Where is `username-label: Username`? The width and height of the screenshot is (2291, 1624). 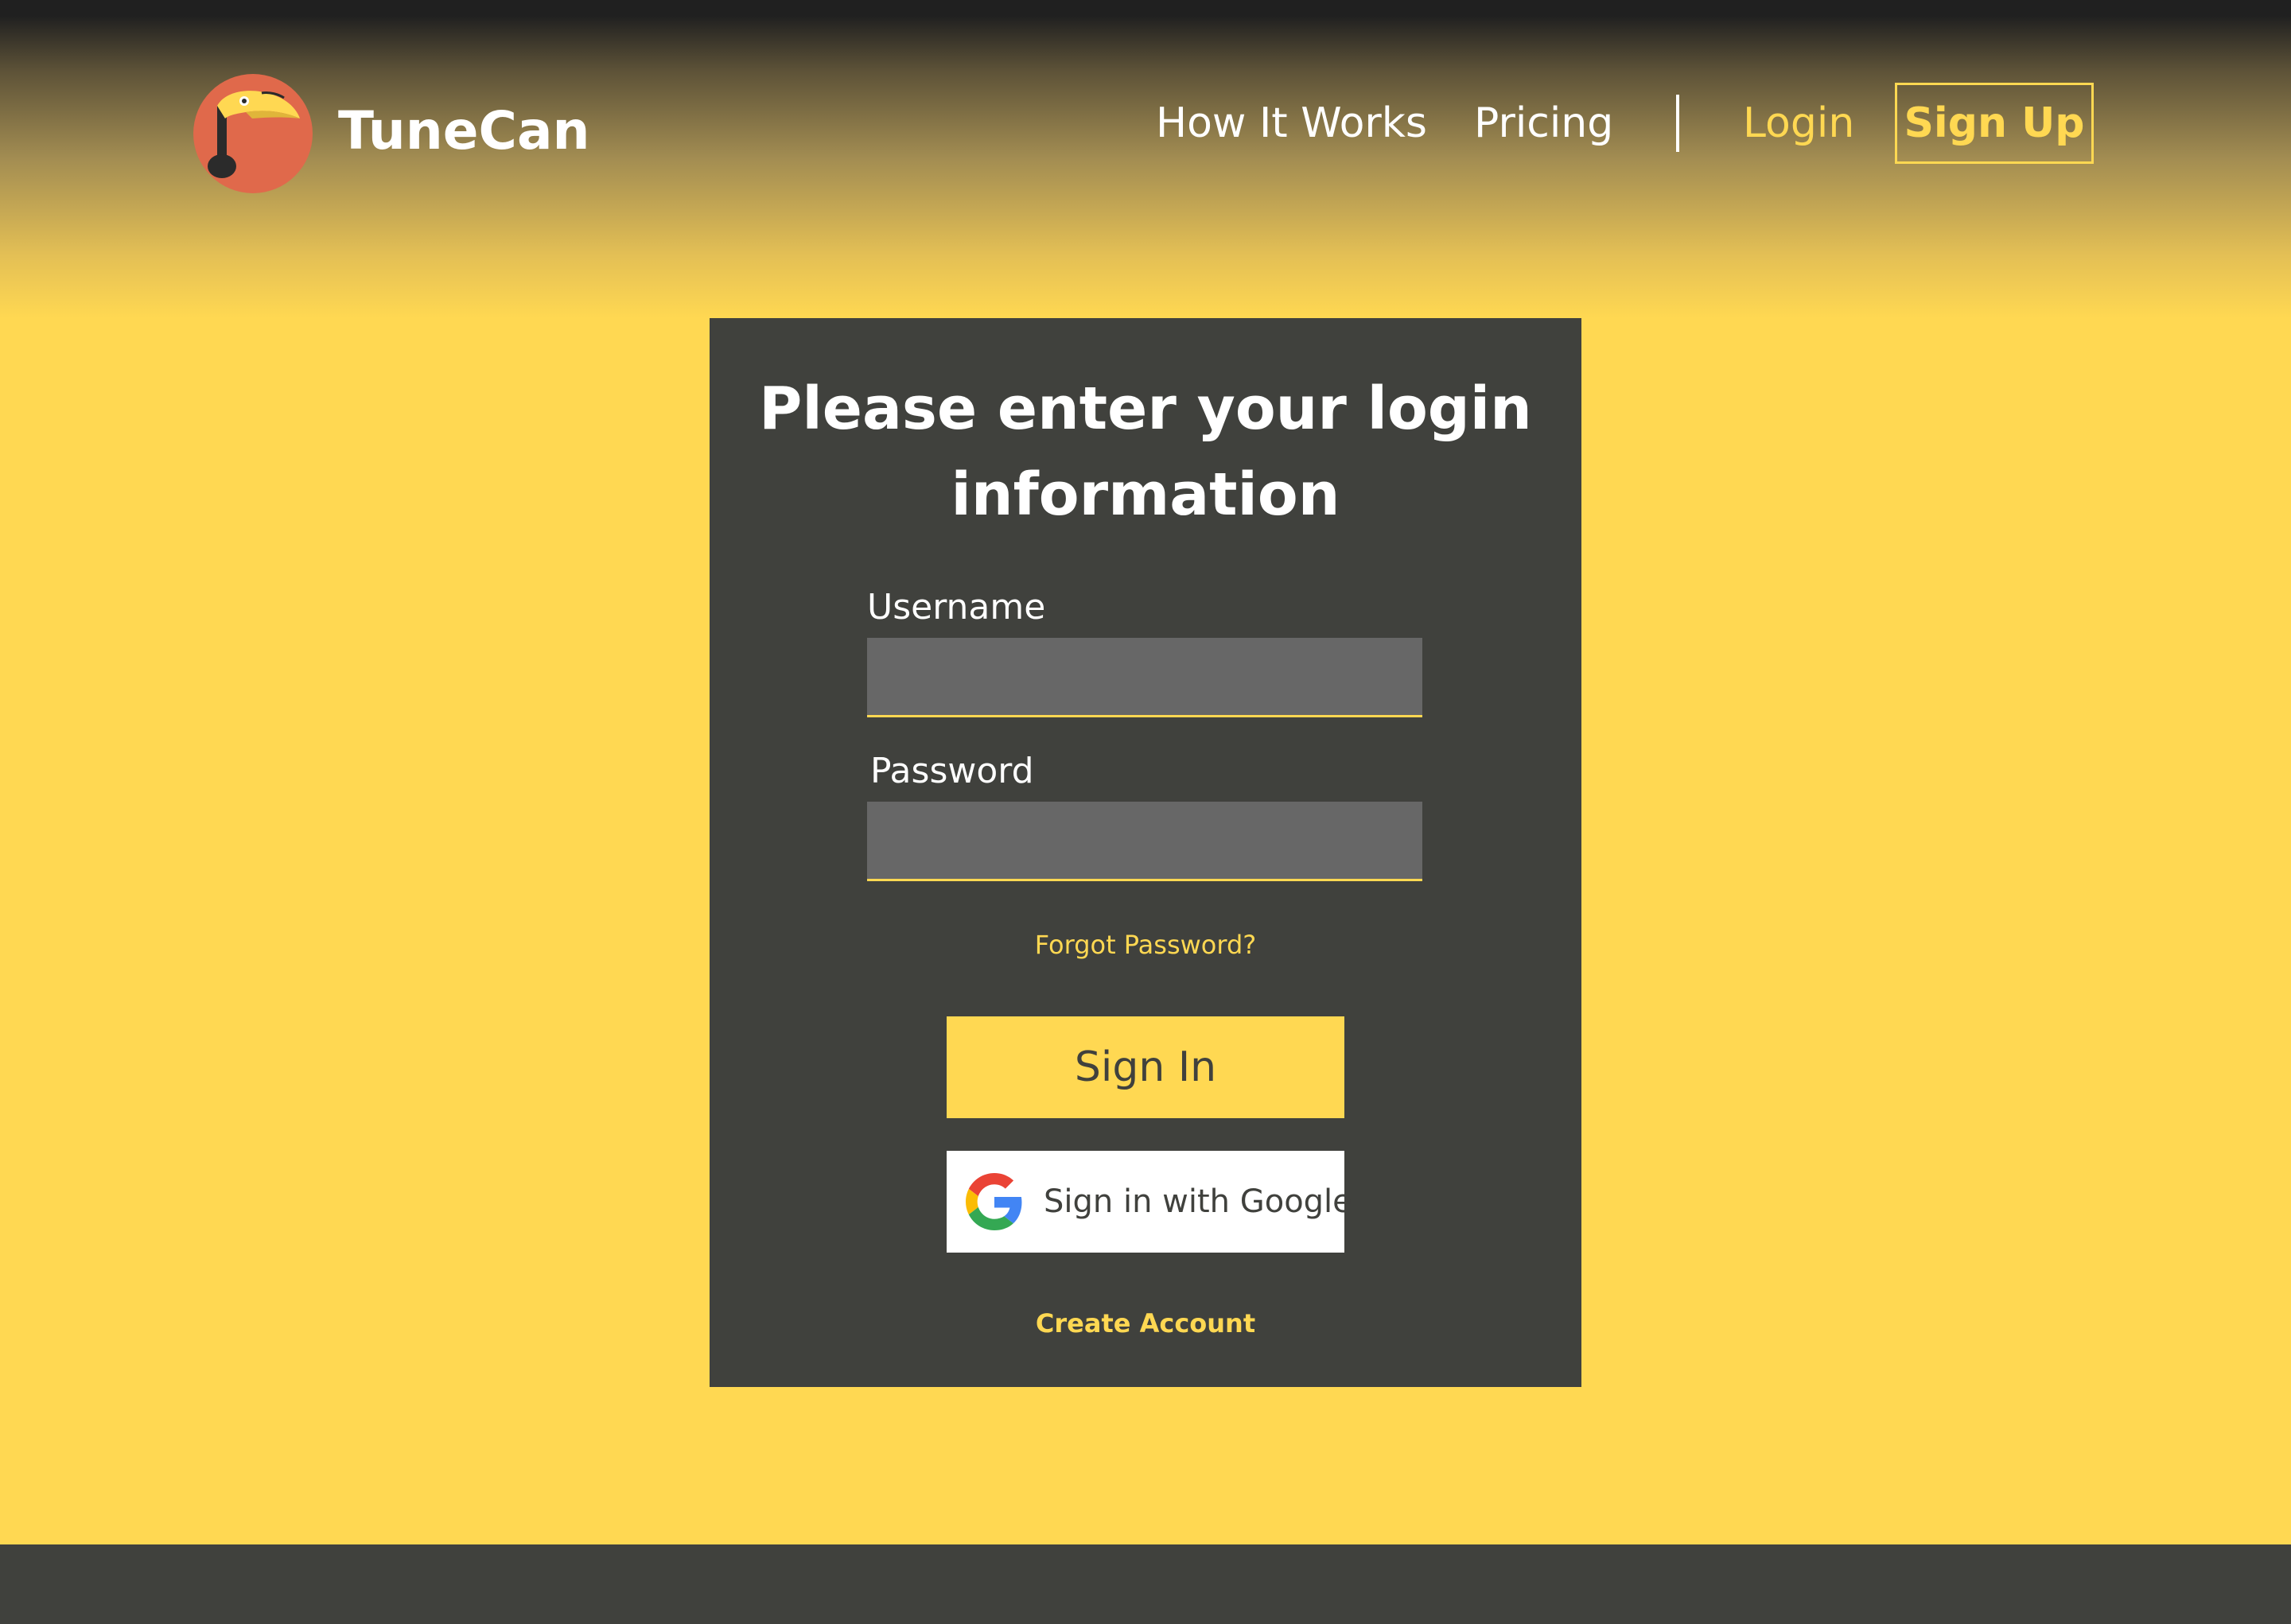
username-label: Username is located at coordinates (957, 607).